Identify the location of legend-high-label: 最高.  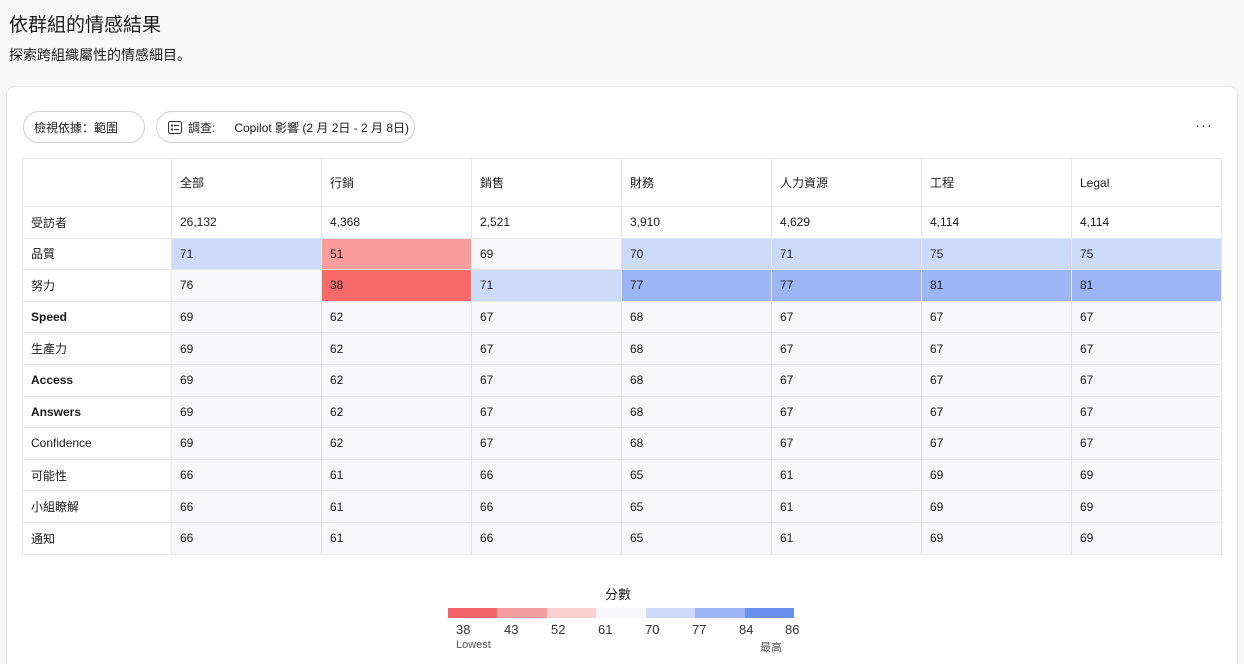
(771, 648).